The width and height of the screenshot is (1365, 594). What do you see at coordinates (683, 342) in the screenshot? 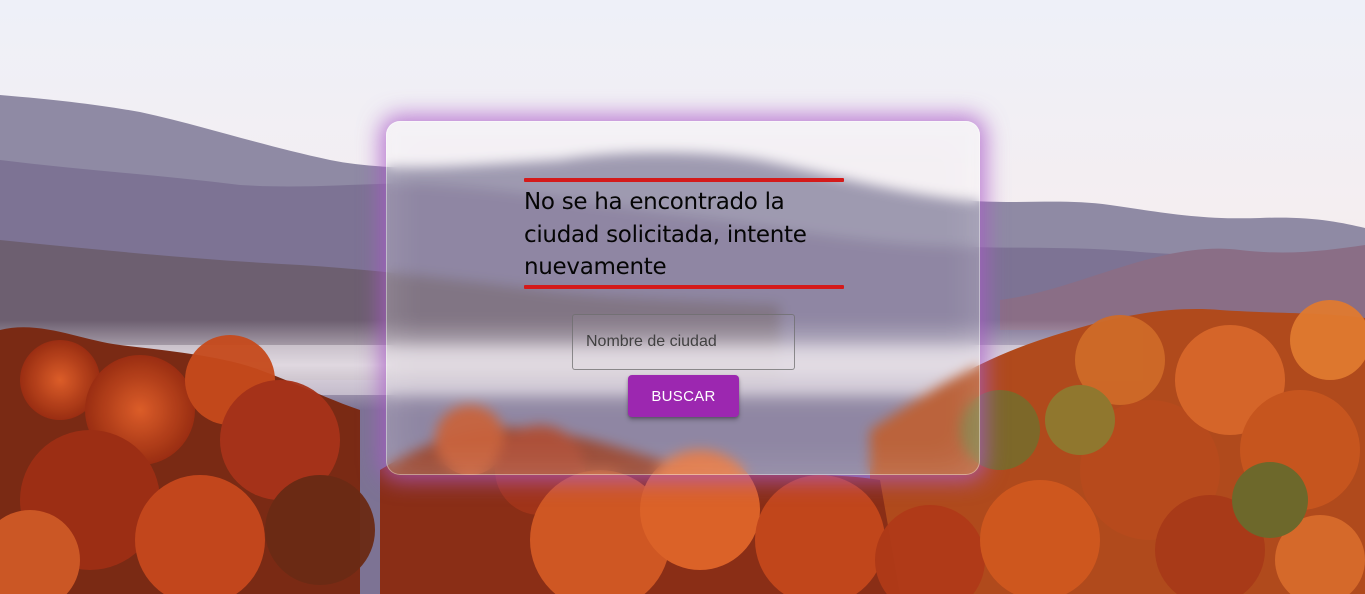
I see `city-name-input` at bounding box center [683, 342].